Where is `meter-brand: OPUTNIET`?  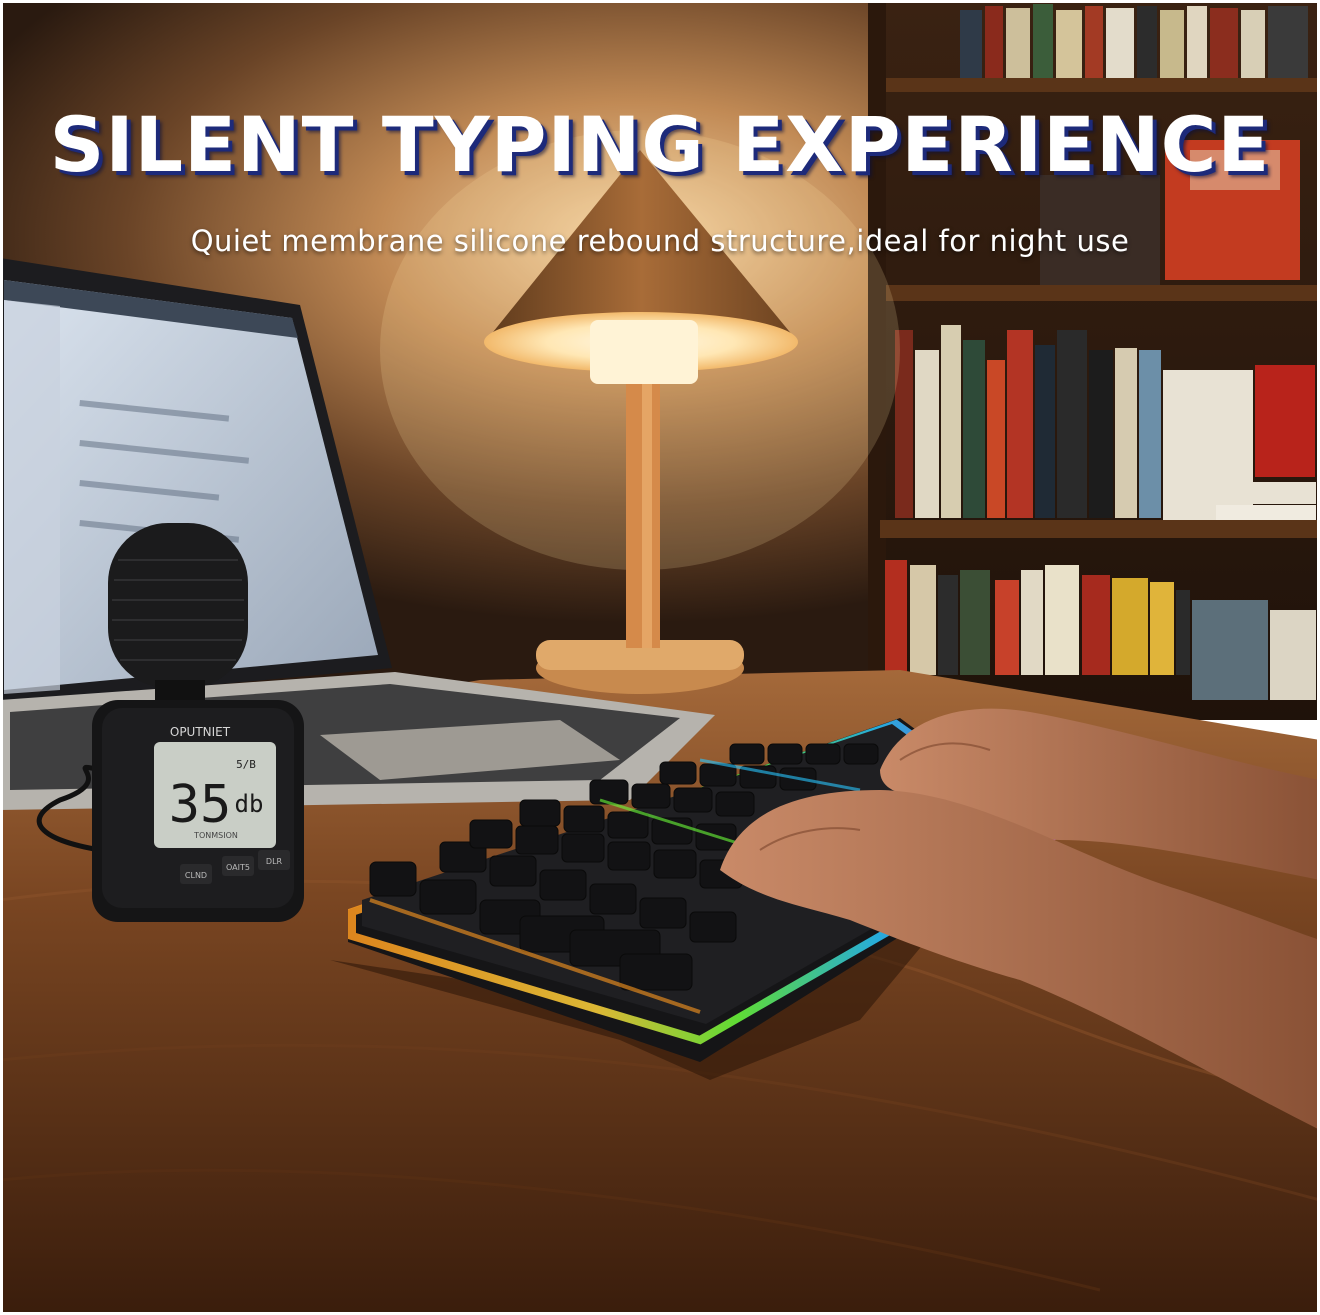
meter-brand: OPUTNIET is located at coordinates (200, 732).